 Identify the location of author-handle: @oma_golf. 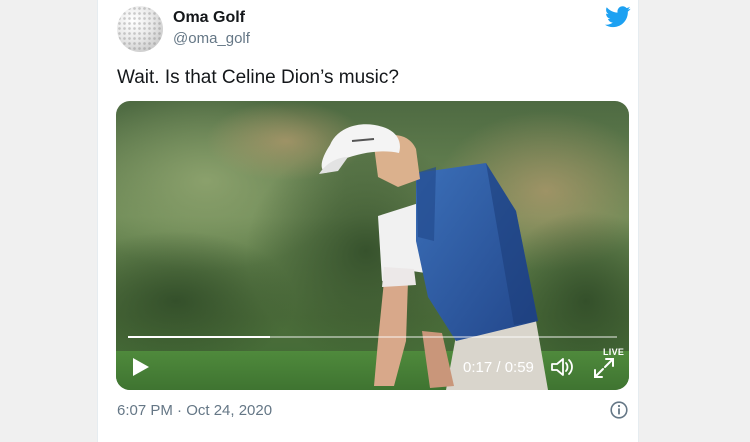
(211, 38).